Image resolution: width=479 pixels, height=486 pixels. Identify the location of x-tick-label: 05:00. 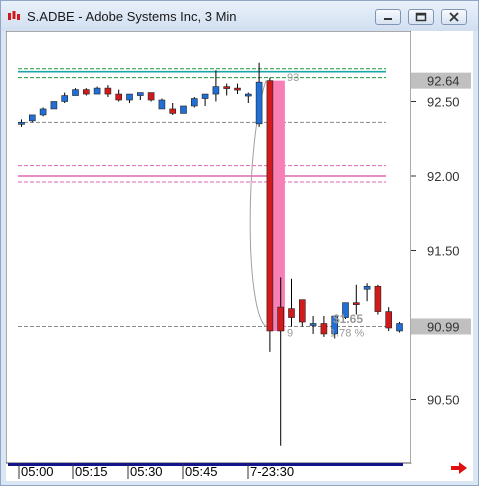
(37, 471).